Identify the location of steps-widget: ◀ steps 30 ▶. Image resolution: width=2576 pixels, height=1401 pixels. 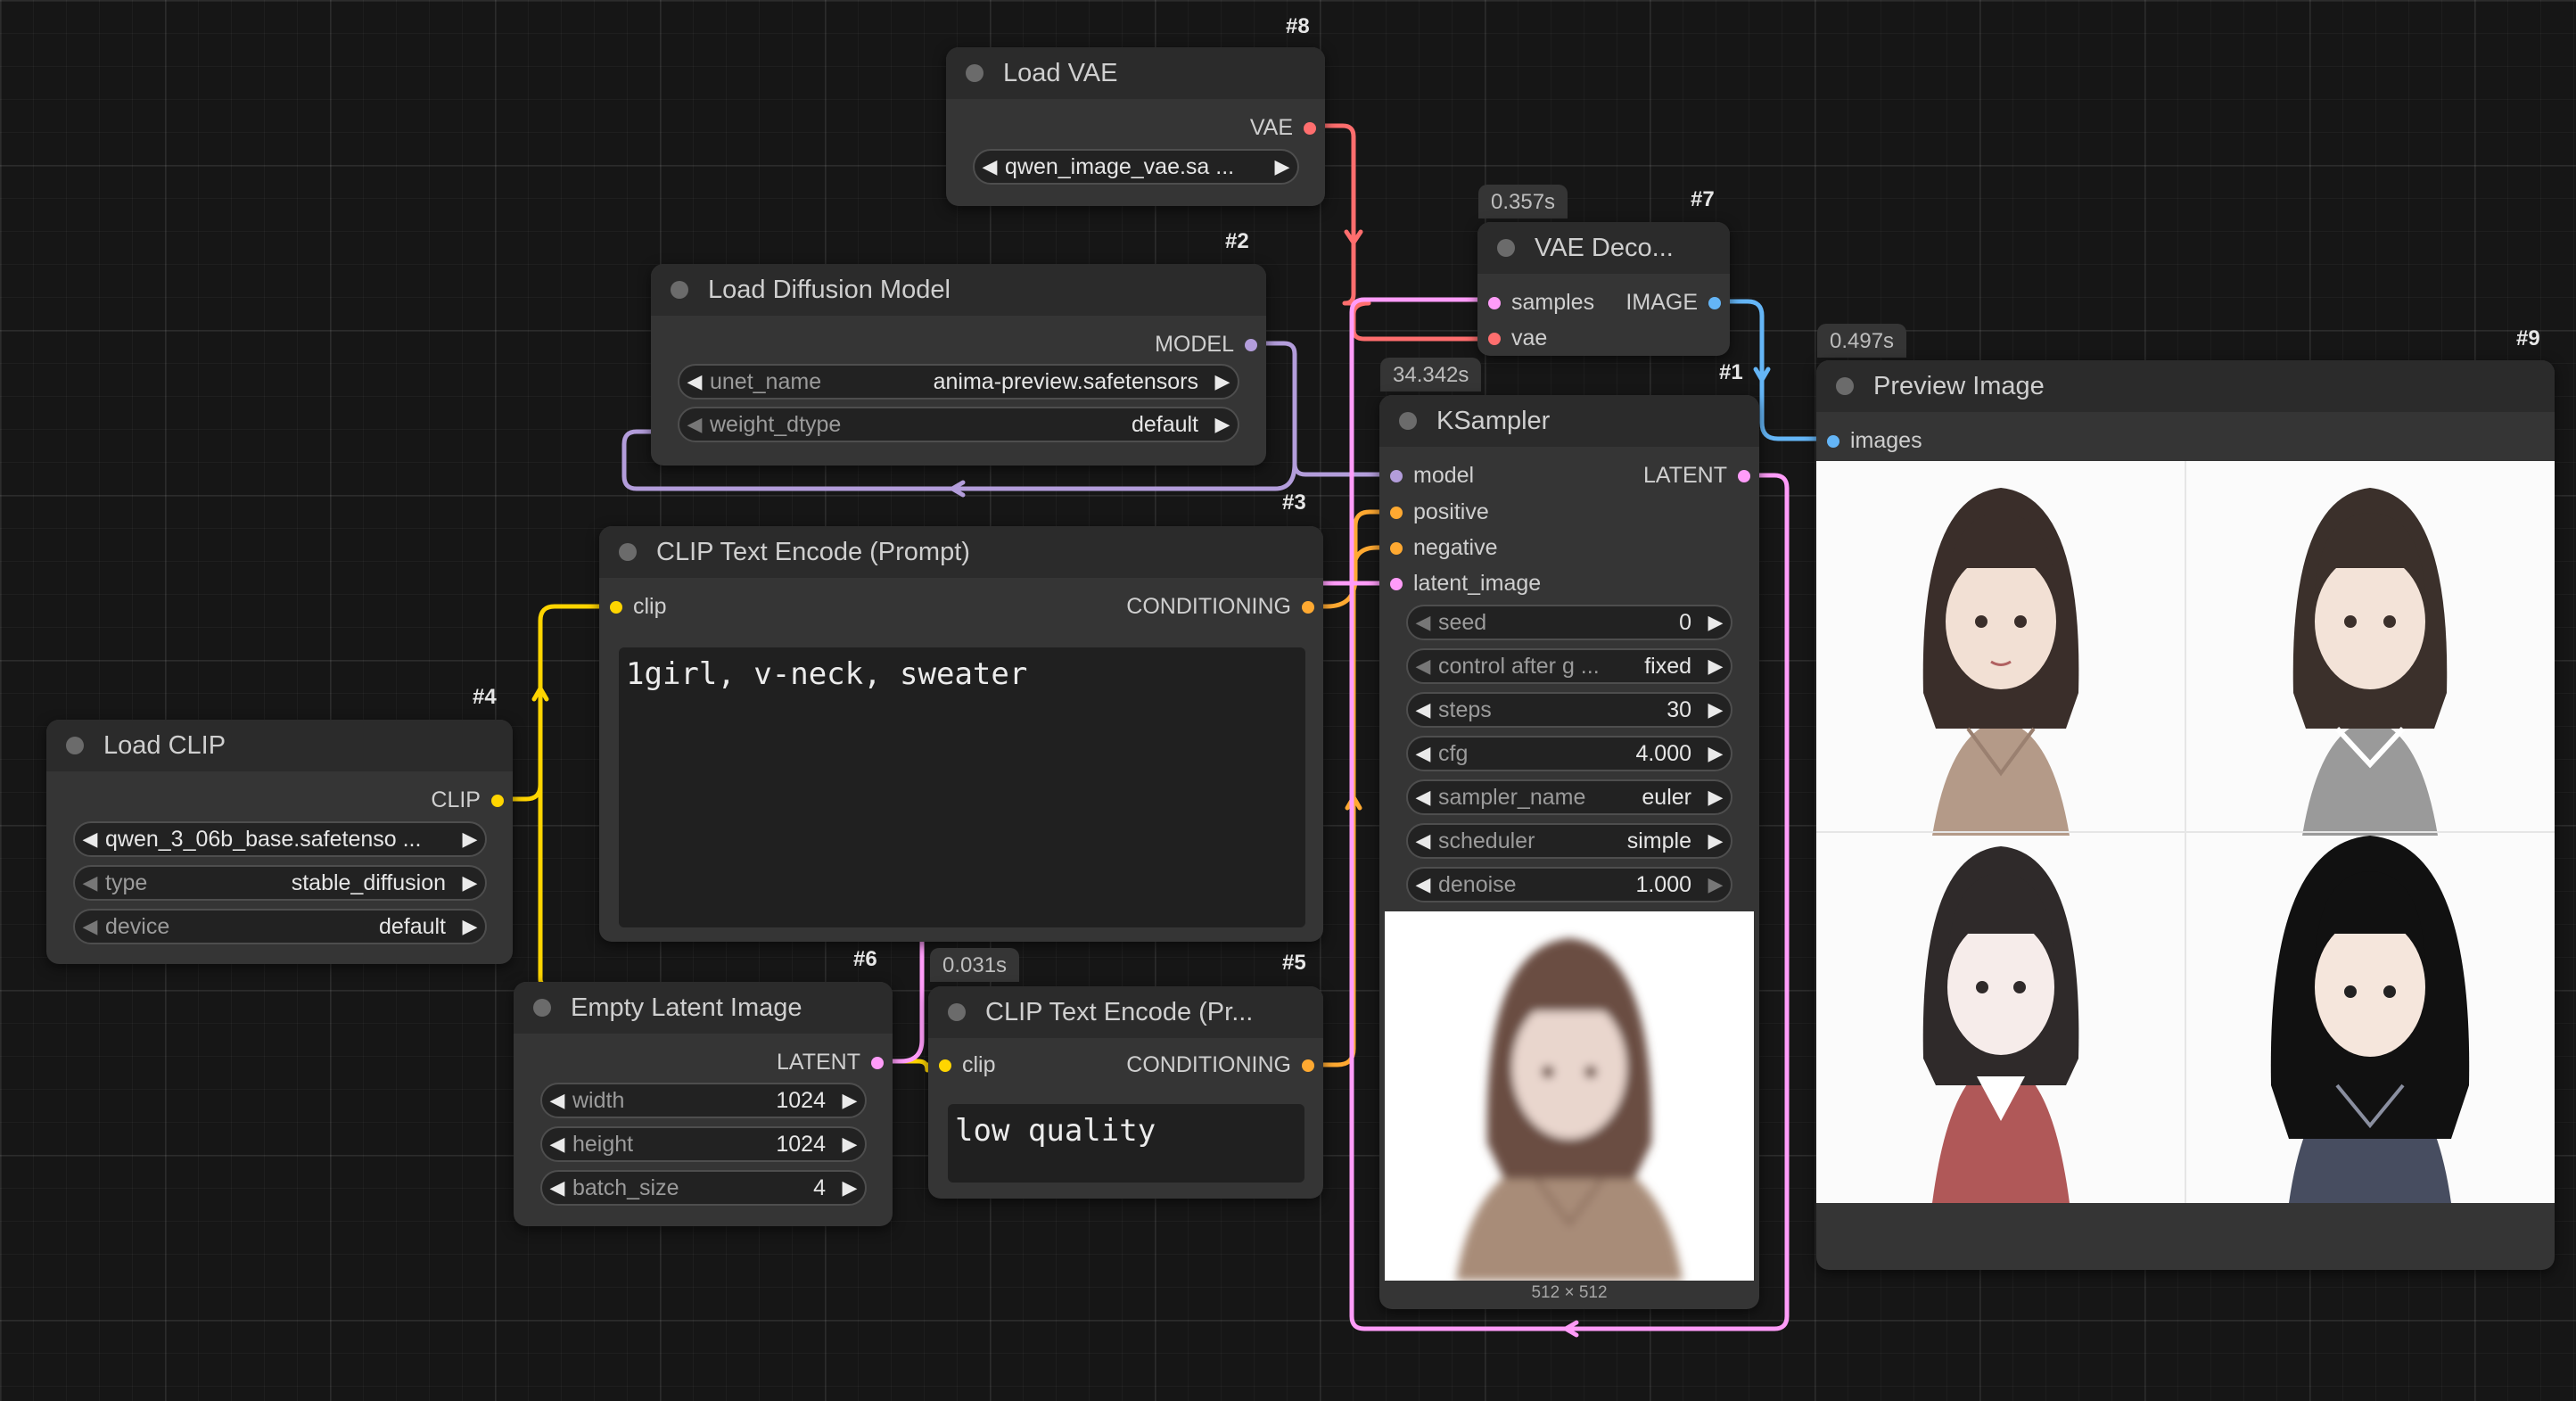
(1569, 710).